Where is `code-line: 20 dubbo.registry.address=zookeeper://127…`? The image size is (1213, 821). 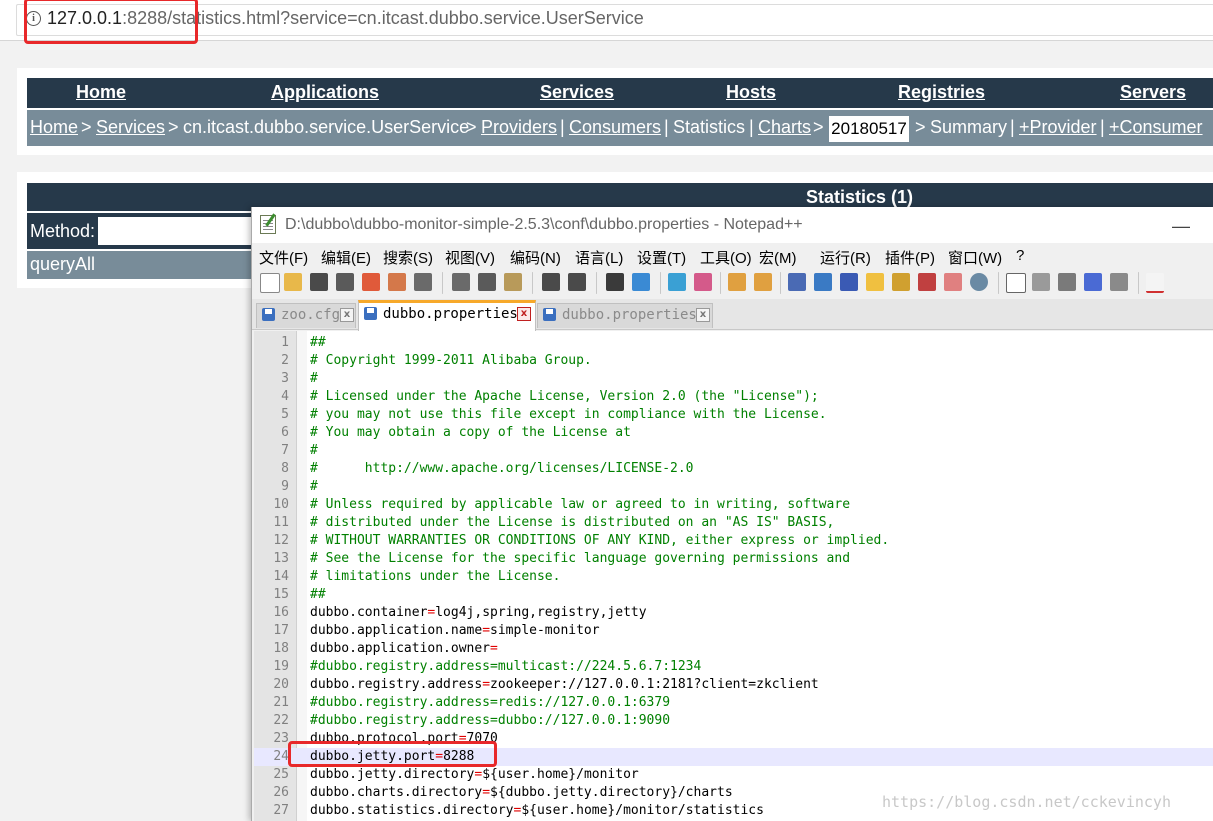
code-line: 20 dubbo.registry.address=zookeeper://127… is located at coordinates (733, 685).